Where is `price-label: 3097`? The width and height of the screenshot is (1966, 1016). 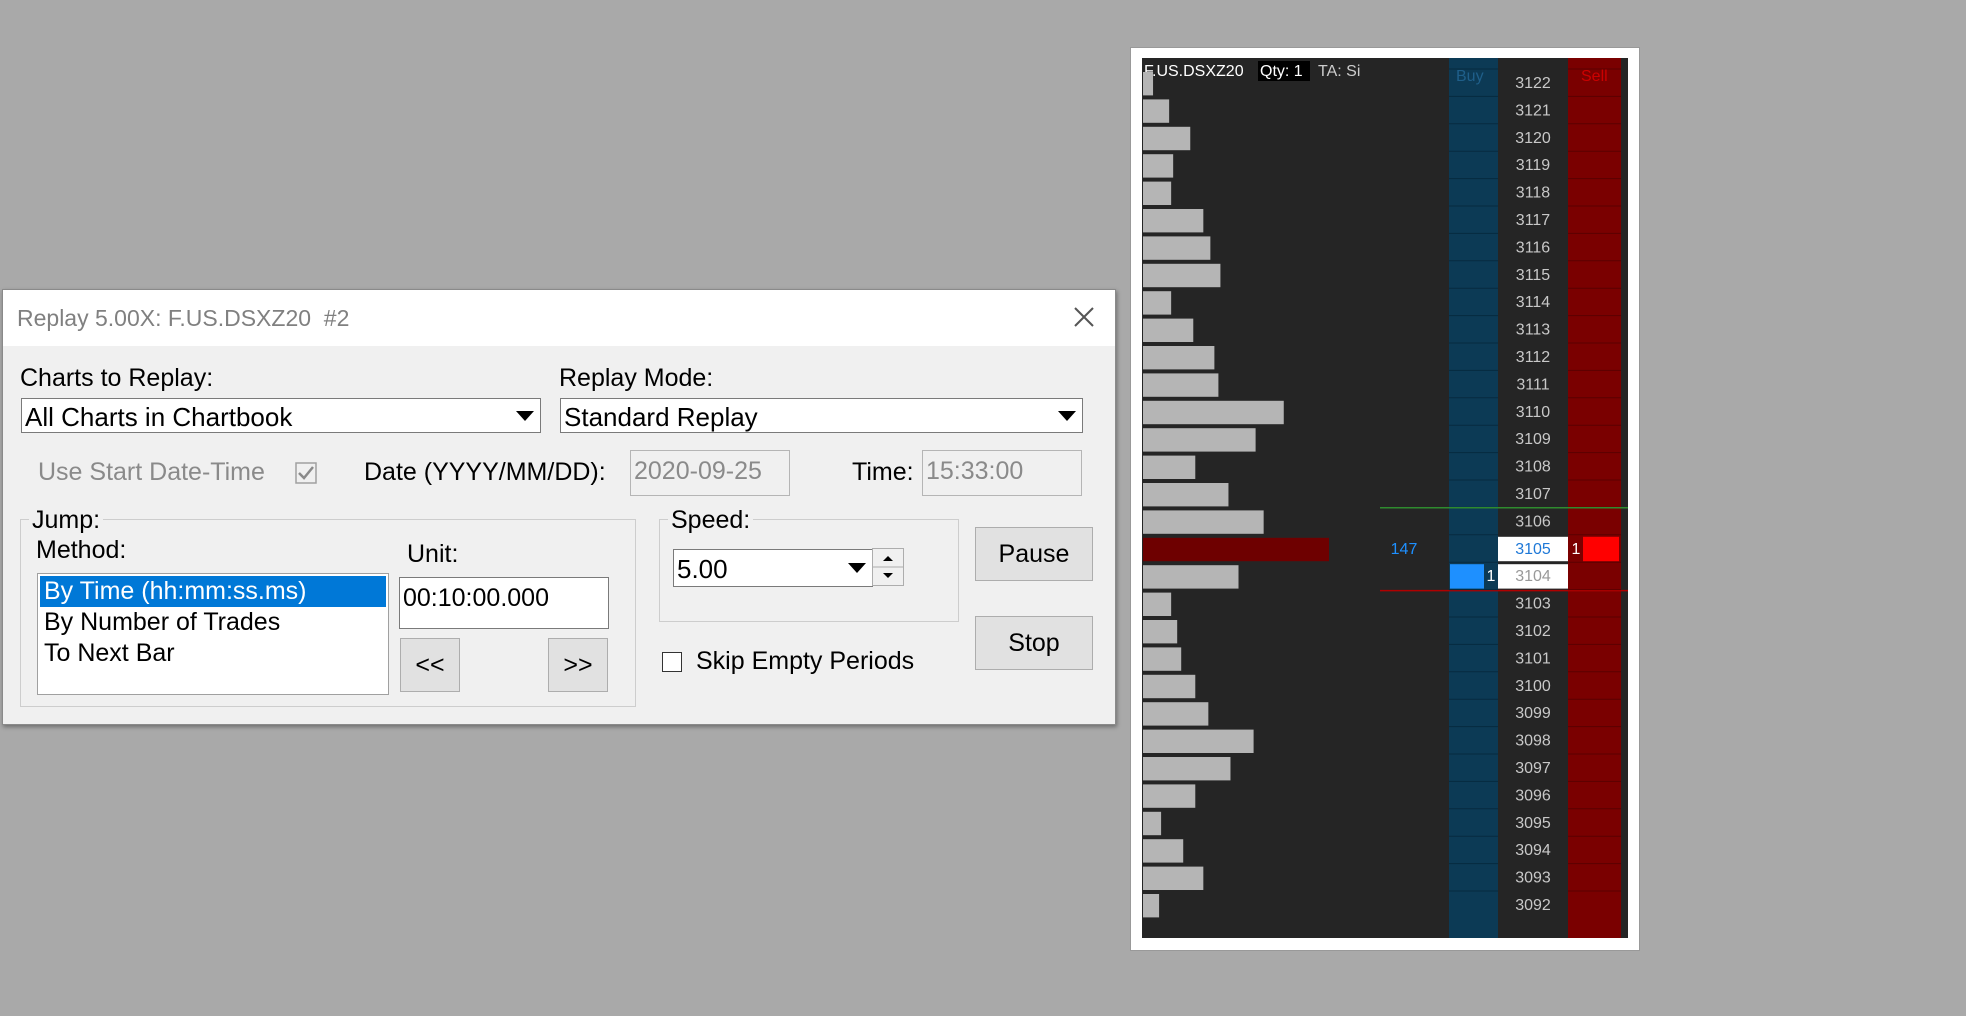 price-label: 3097 is located at coordinates (1533, 768).